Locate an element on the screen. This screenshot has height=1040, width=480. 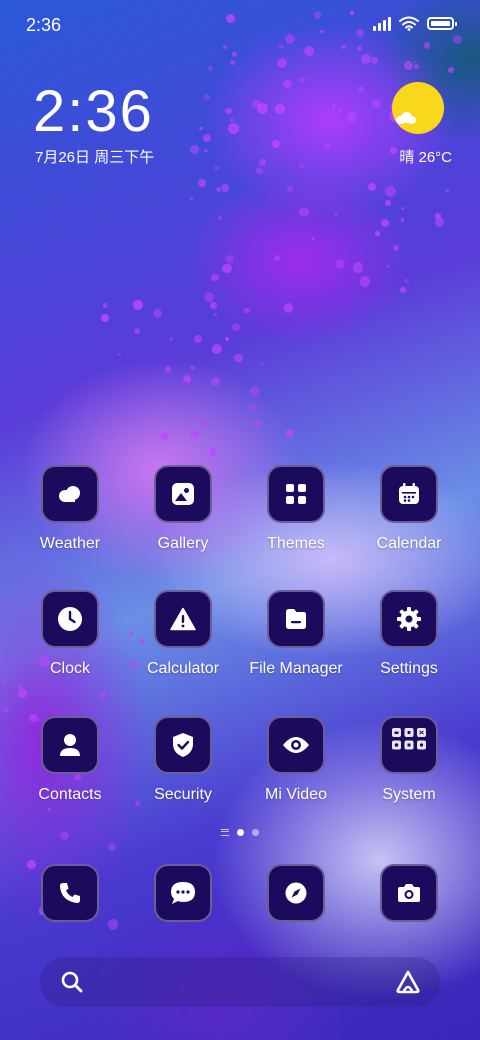
dock-messages is located at coordinates (183, 893).